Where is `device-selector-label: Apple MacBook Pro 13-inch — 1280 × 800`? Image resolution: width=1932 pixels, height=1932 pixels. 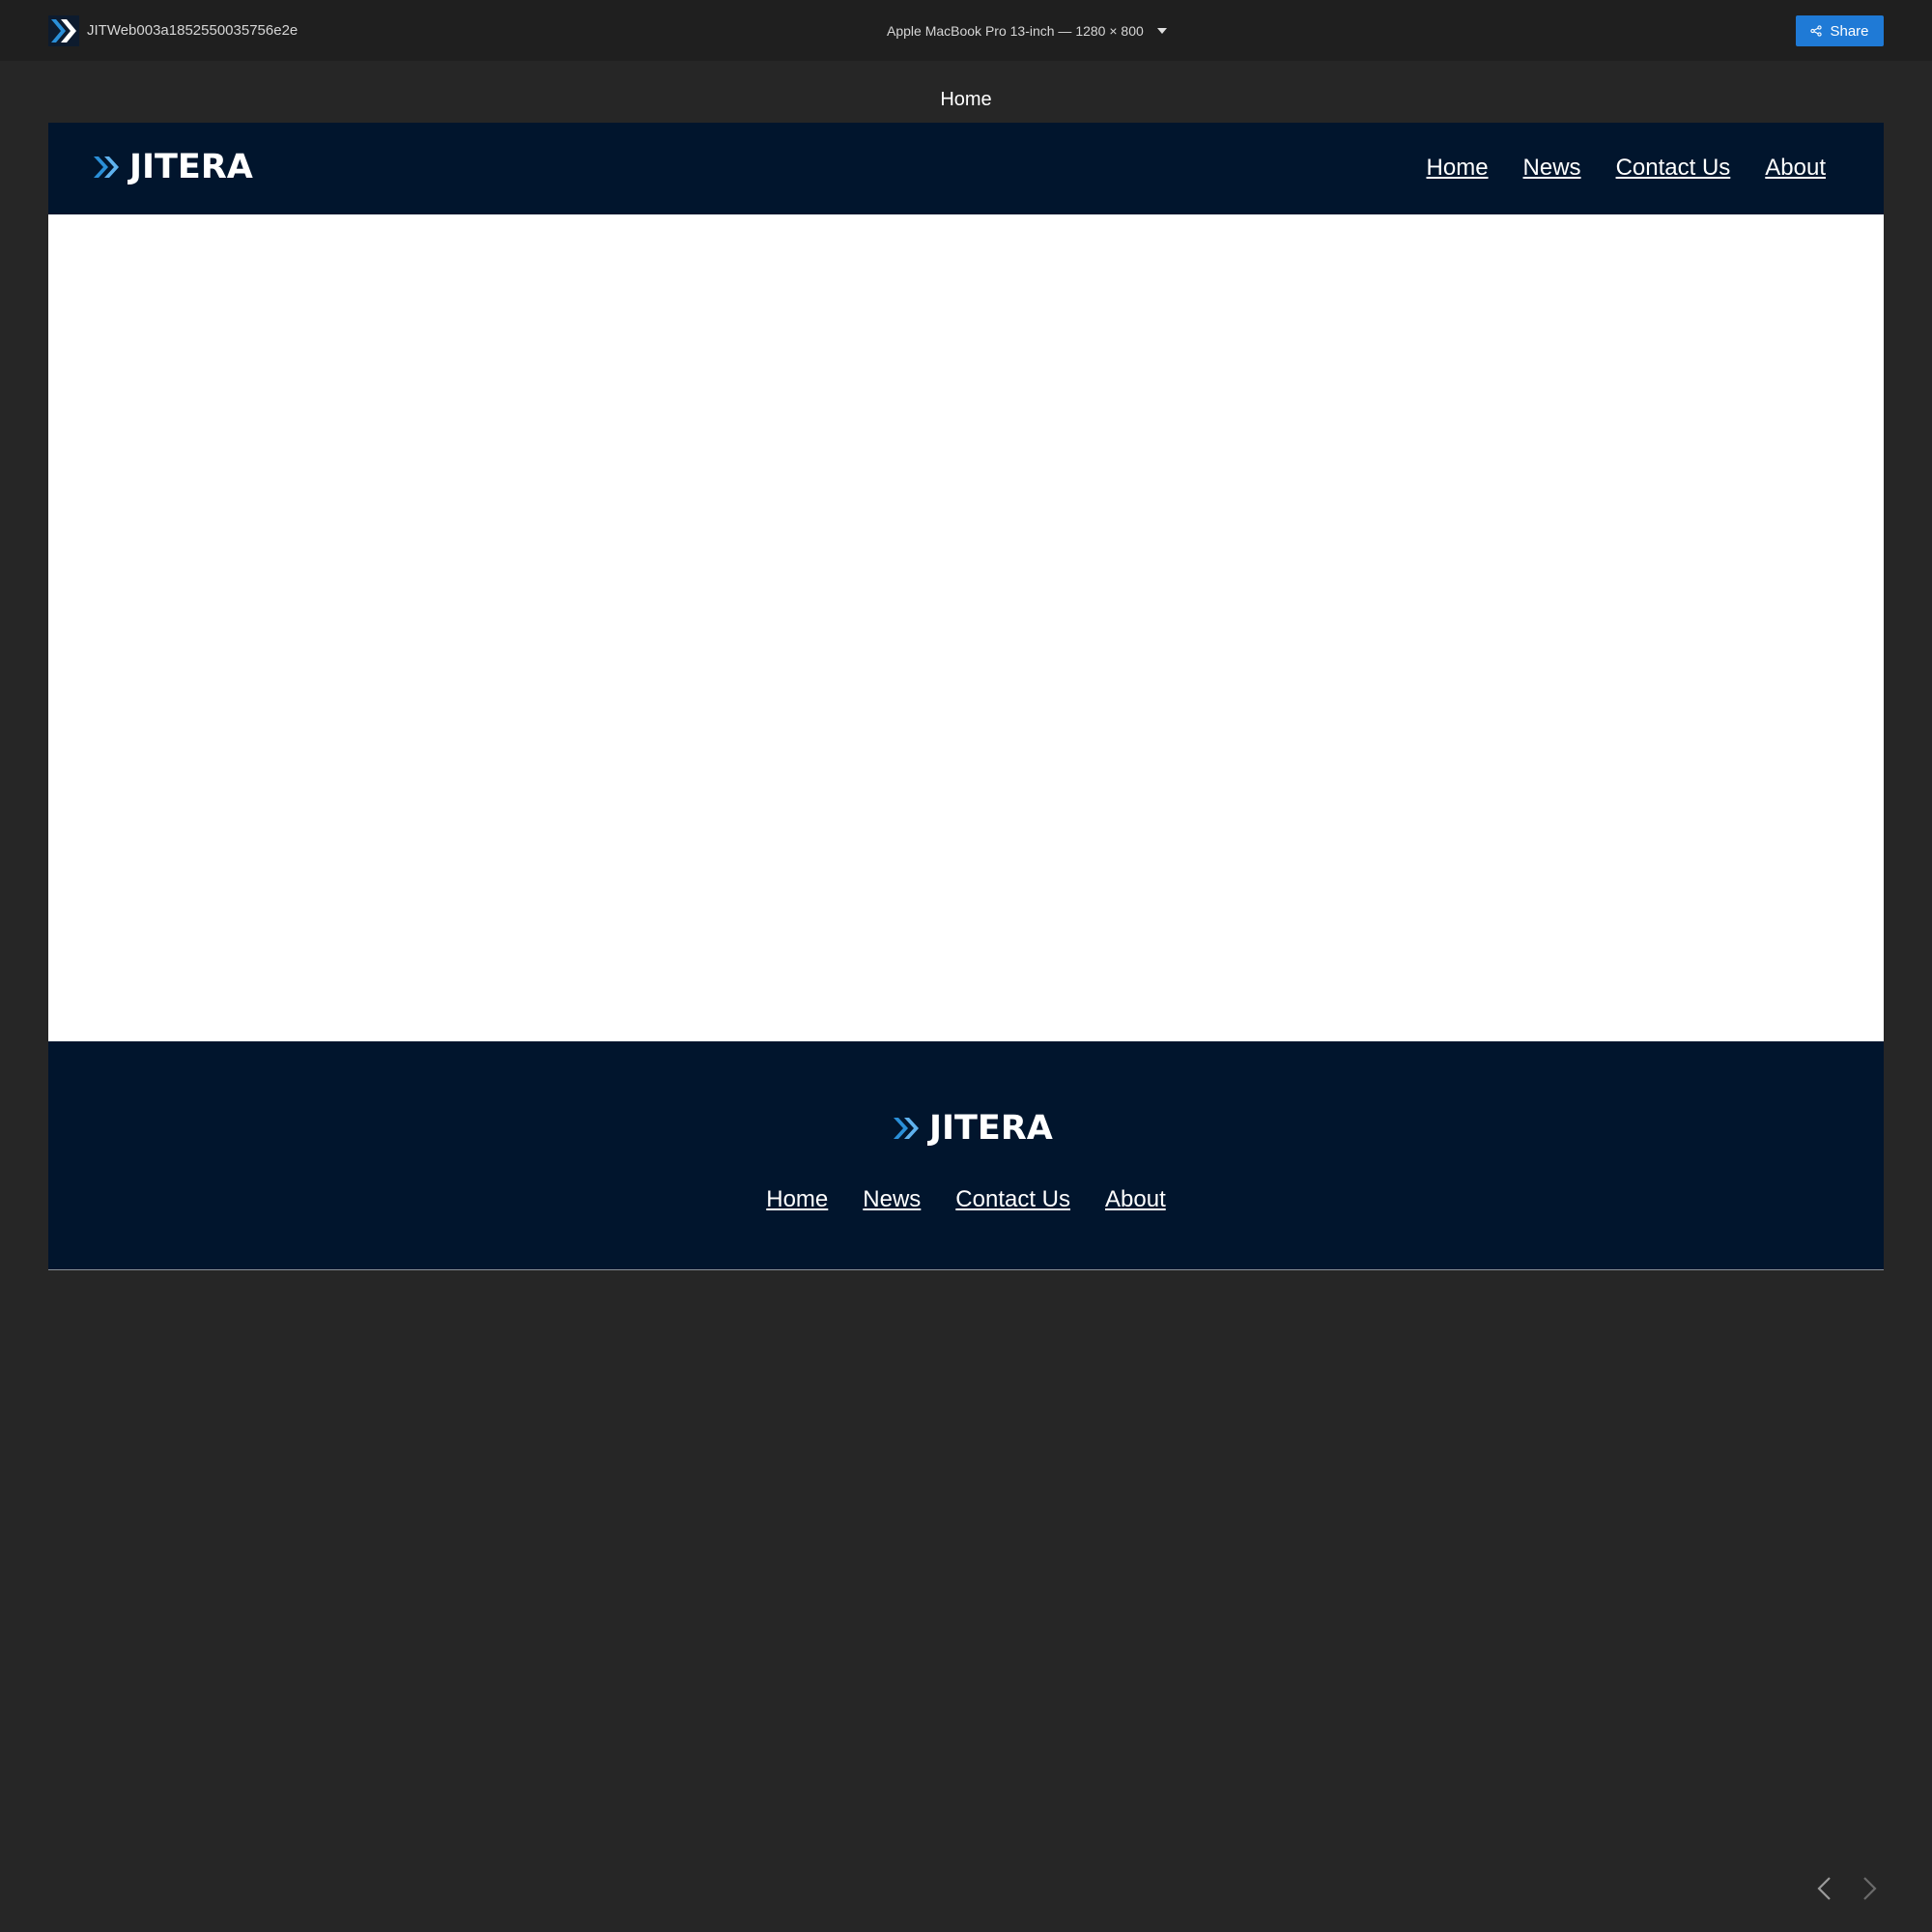
device-selector-label: Apple MacBook Pro 13-inch — 1280 × 800 is located at coordinates (1015, 31).